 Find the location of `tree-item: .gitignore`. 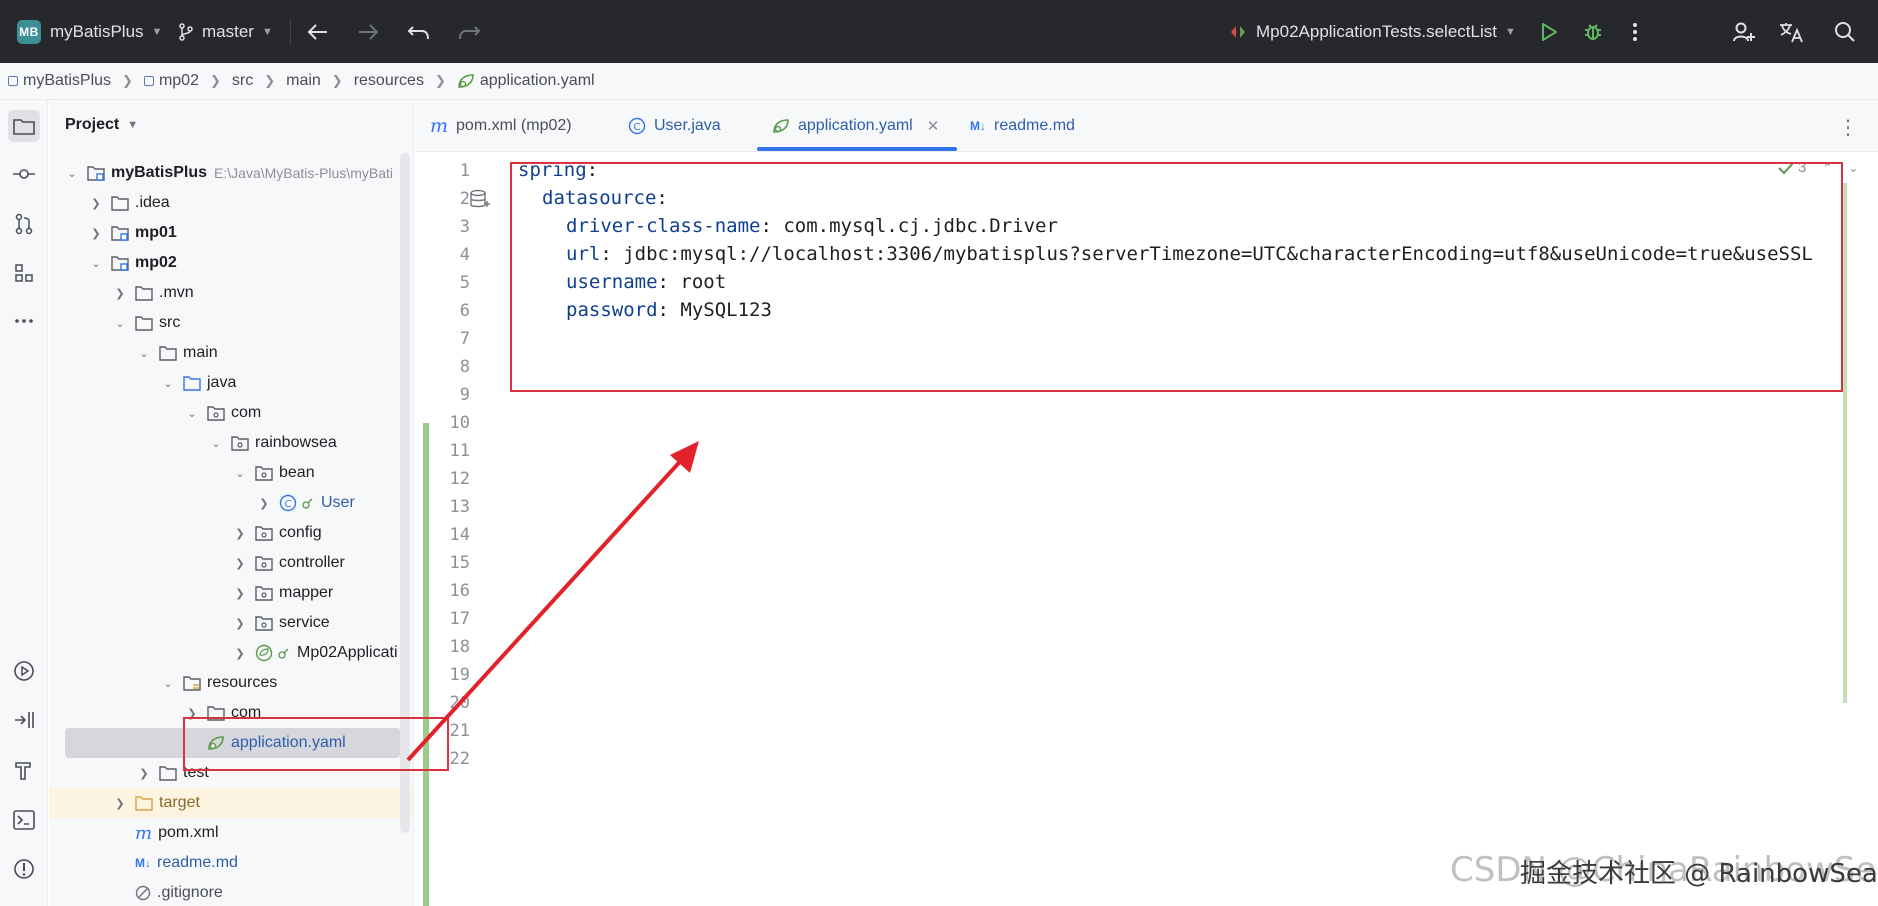

tree-item: .gitignore is located at coordinates (231, 892).